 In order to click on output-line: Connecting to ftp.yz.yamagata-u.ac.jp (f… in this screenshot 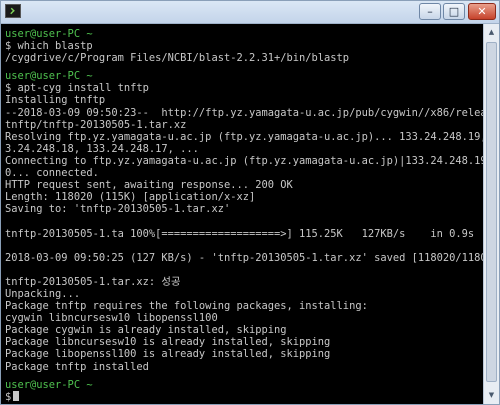, I will do `click(244, 160)`.